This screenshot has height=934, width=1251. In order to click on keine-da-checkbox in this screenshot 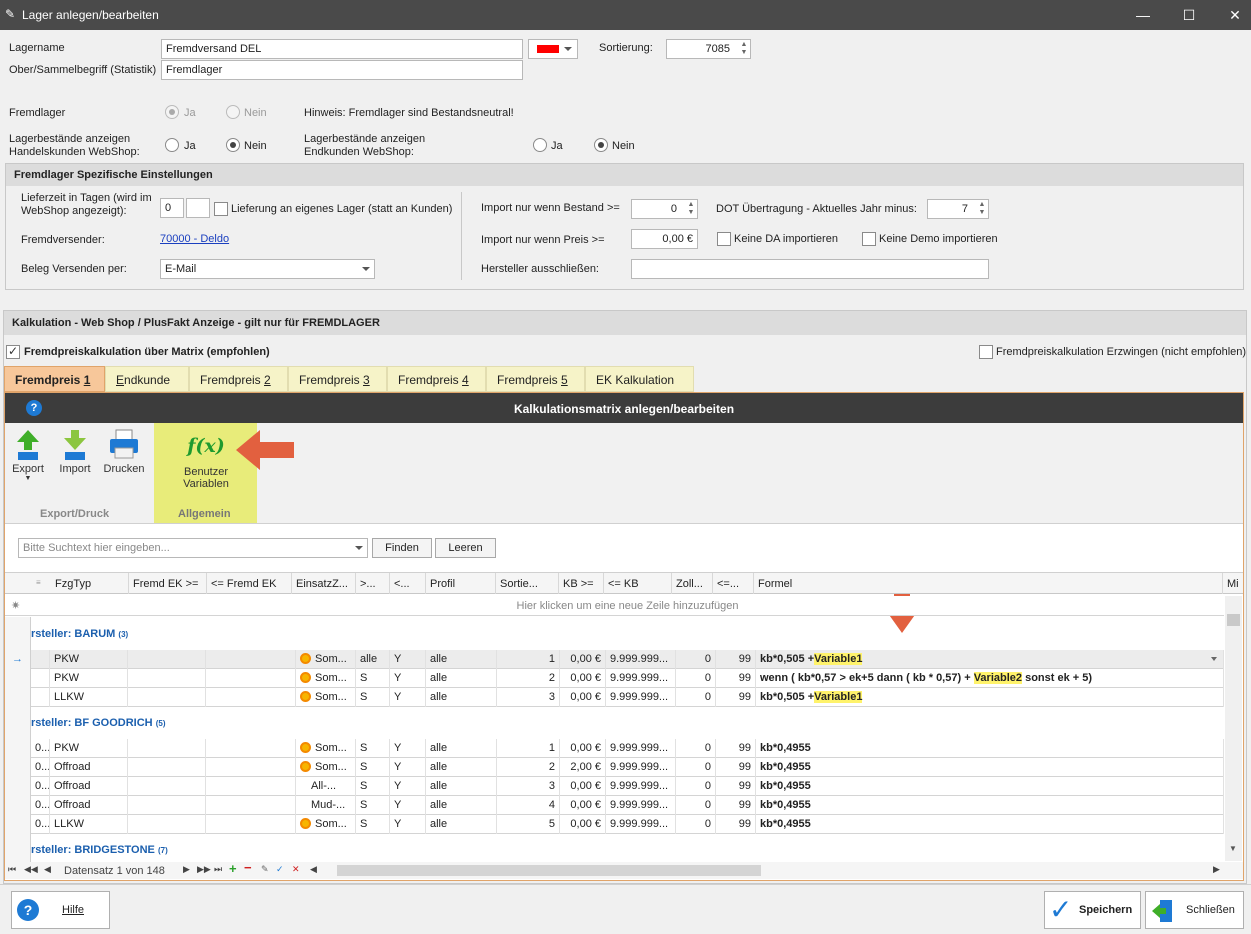, I will do `click(724, 239)`.